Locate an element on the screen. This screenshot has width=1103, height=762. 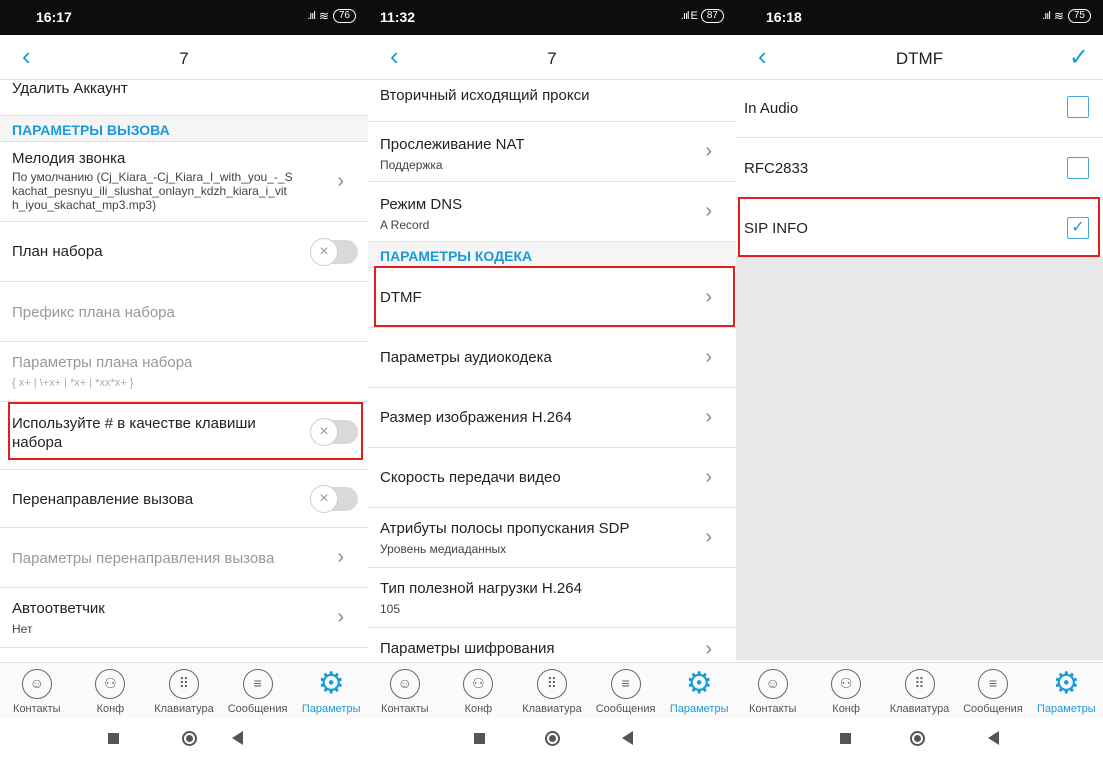
confirm-check-icon: ✓ is located at coordinates (1079, 57).